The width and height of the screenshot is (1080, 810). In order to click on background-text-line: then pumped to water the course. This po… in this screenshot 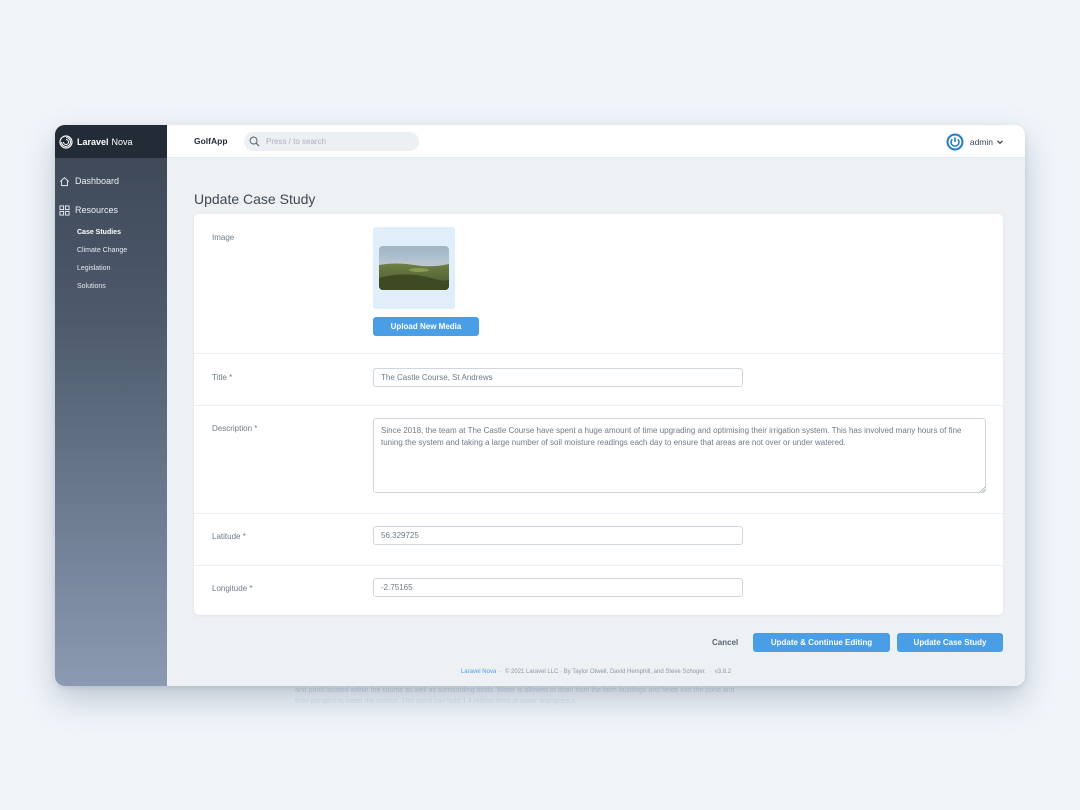, I will do `click(438, 701)`.